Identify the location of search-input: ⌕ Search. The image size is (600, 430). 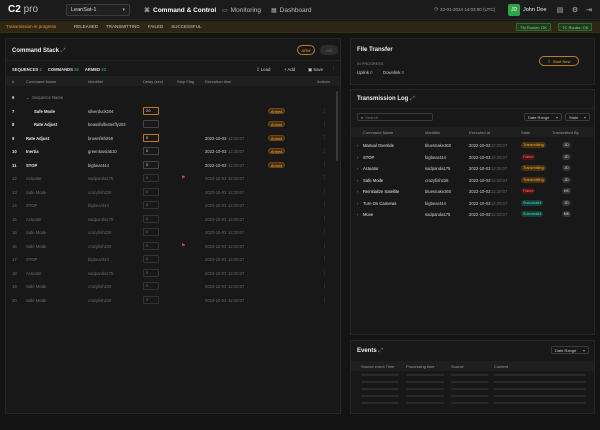
(395, 117).